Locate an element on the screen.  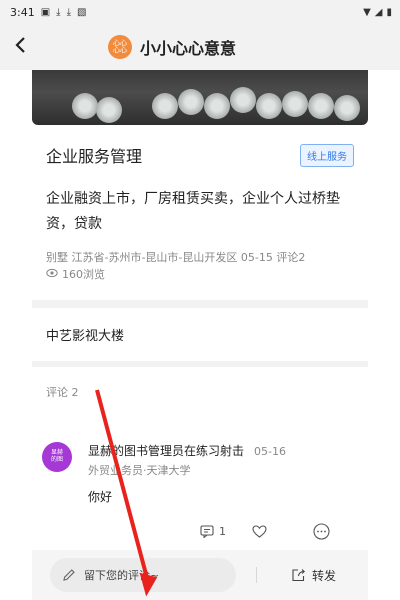
service-tag: 线上服务 is located at coordinates (327, 155).